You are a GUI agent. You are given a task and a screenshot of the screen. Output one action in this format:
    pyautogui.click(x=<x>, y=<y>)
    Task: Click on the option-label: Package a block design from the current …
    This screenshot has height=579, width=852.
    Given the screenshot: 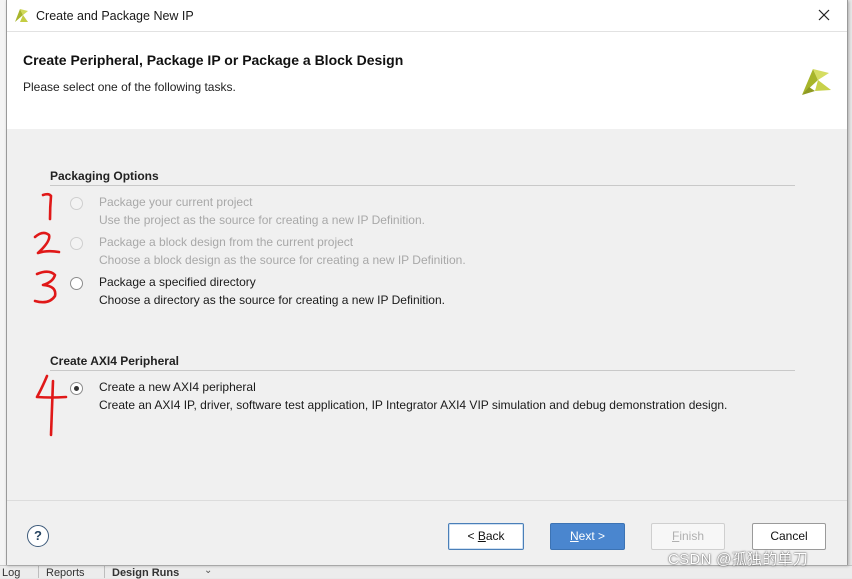 What is the action you would take?
    pyautogui.click(x=226, y=242)
    